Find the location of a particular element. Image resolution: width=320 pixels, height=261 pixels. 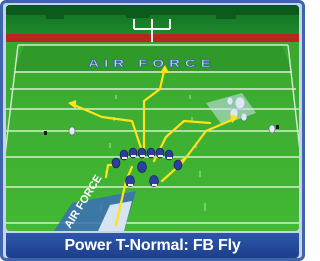

play-name-label: Power T-Normal: FB Fly is located at coordinates (152, 245).